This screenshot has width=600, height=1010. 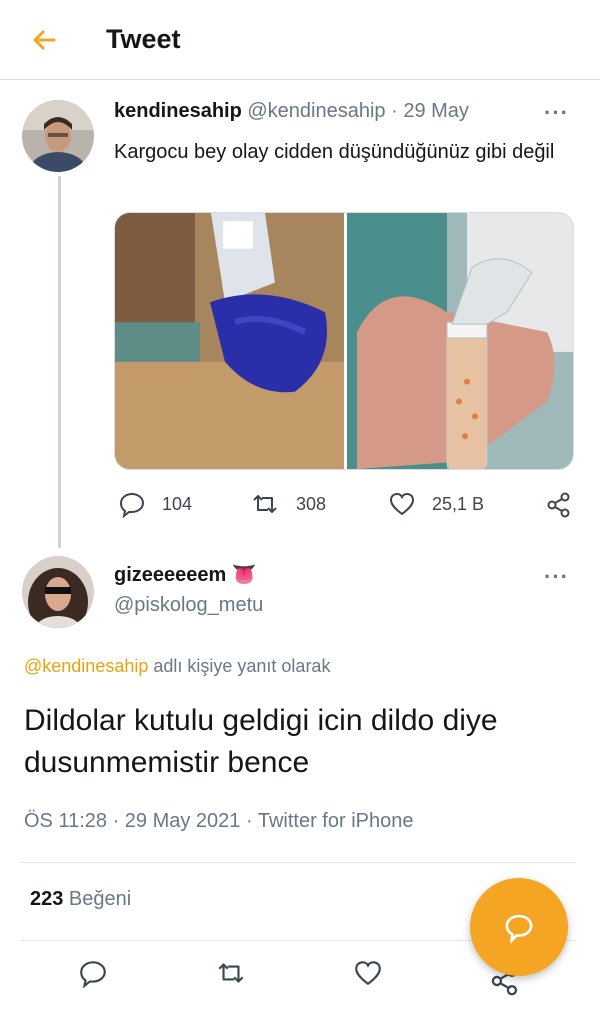 I want to click on divider, so click(x=298, y=862).